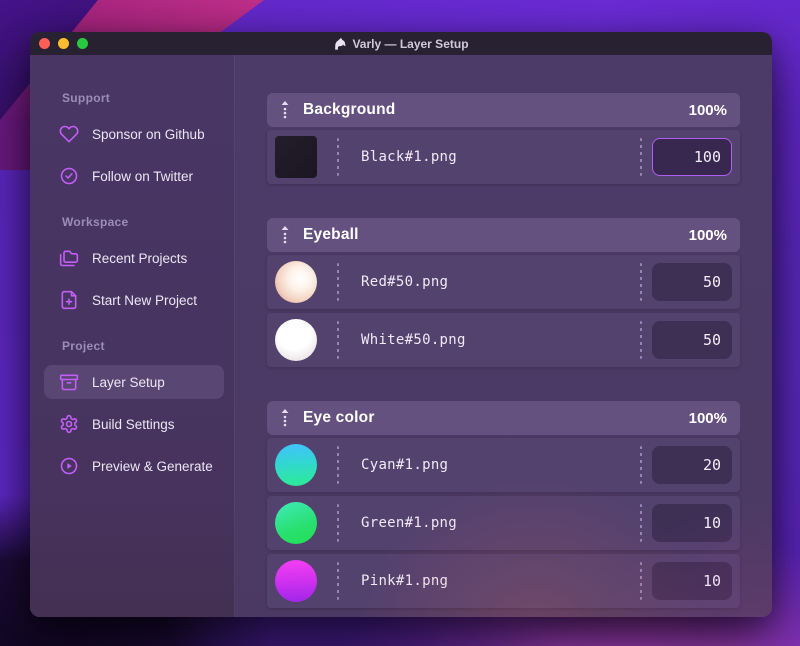  I want to click on layer-row: Black#1.png, so click(503, 157).